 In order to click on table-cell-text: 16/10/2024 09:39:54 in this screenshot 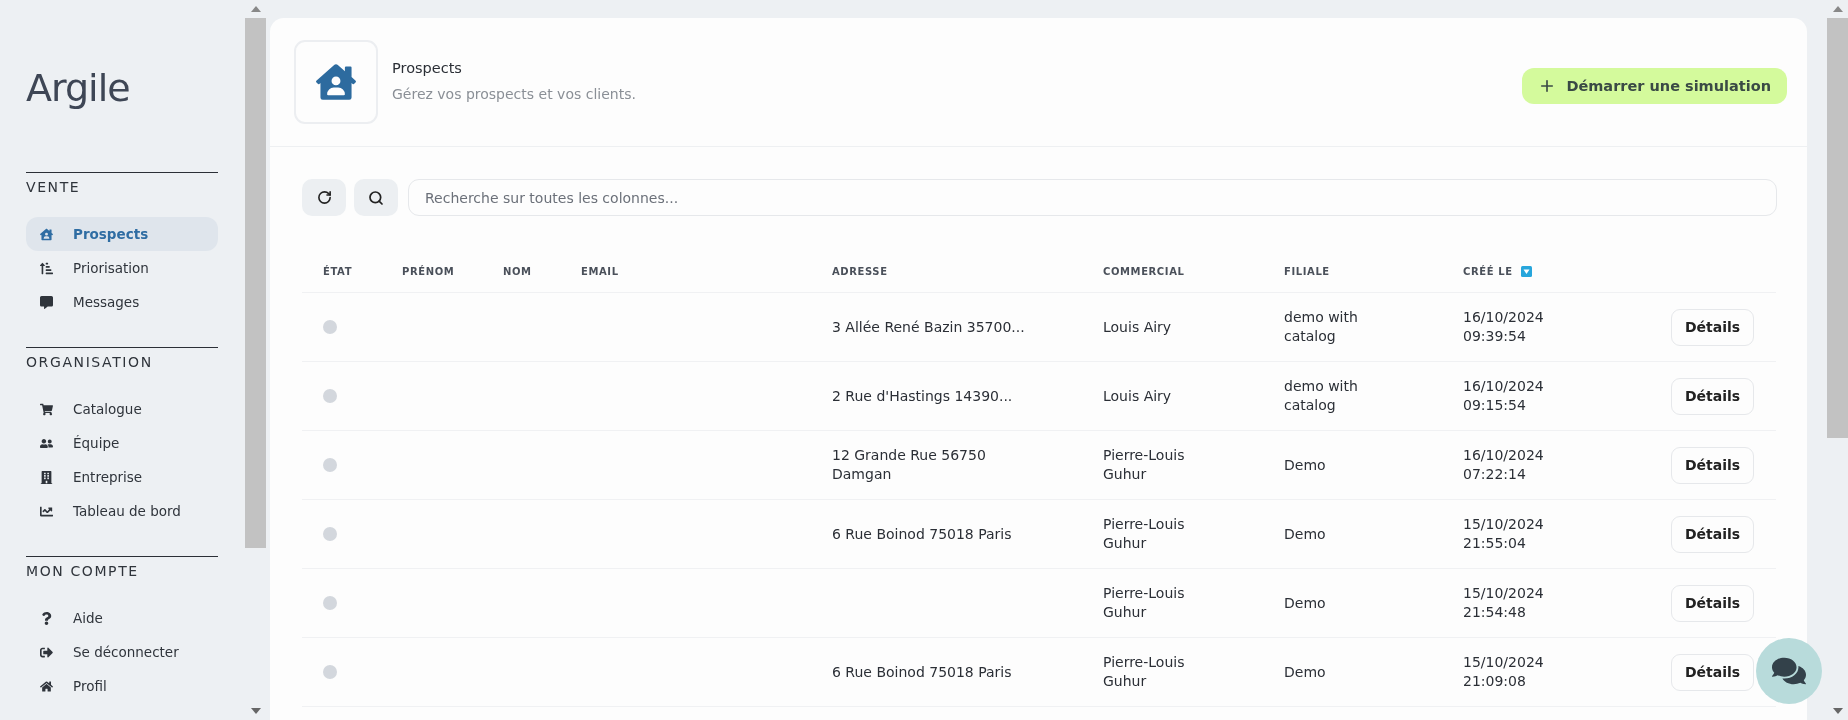, I will do `click(1504, 327)`.